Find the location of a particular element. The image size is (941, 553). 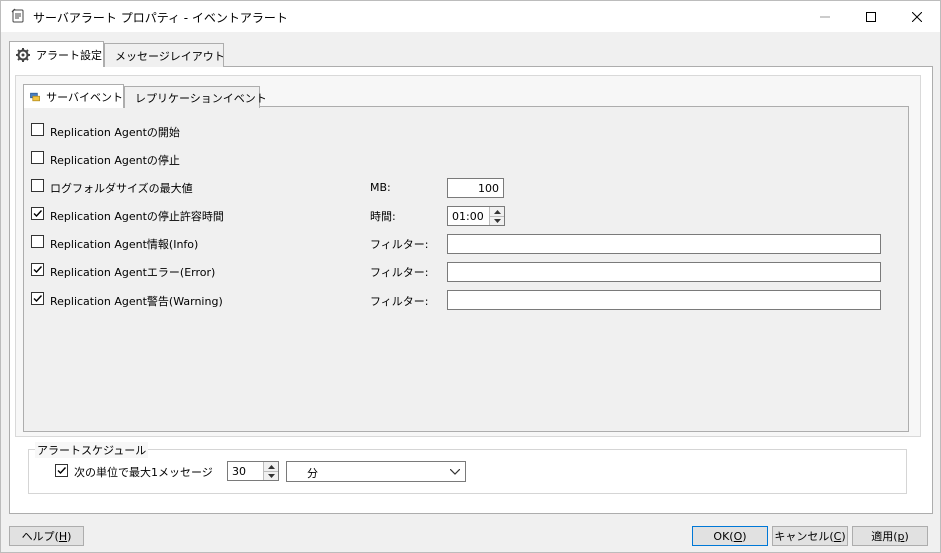

time-spinner is located at coordinates (496, 216).